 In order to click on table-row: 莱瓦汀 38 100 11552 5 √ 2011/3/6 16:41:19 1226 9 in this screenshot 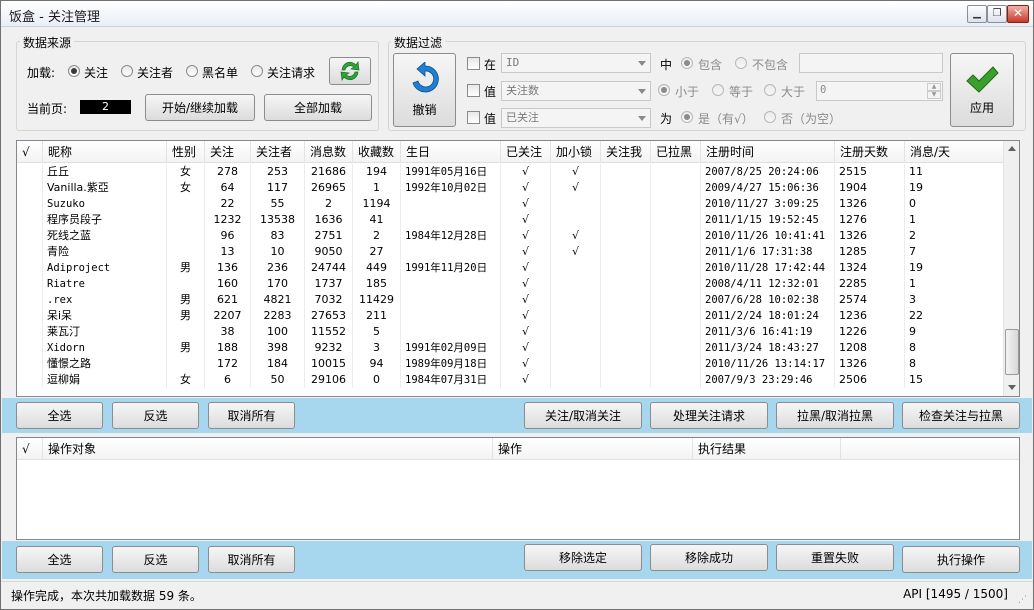, I will do `click(511, 332)`.